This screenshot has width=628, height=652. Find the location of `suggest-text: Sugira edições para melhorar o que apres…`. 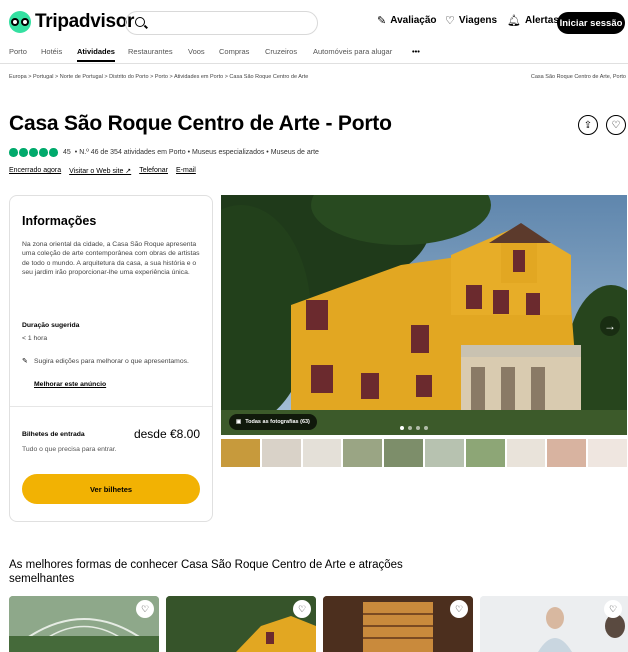

suggest-text: Sugira edições para melhorar o que apres… is located at coordinates (111, 361).